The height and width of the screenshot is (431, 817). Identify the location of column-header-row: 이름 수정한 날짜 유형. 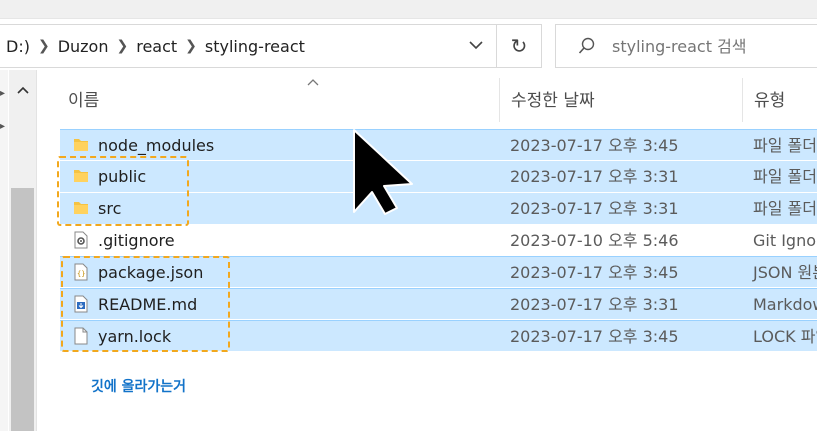
(426, 98).